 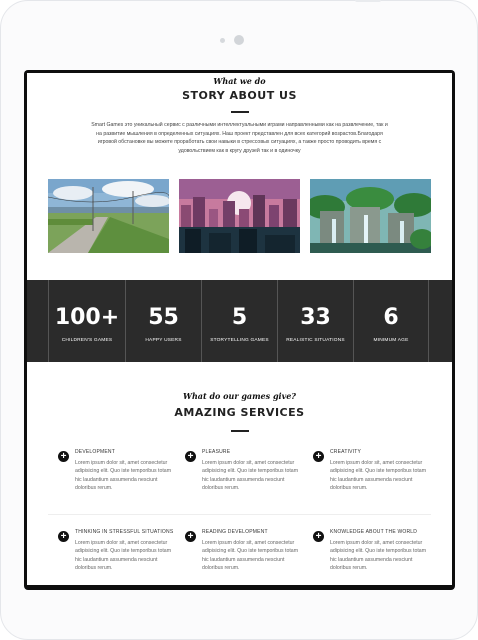 What do you see at coordinates (239, 40) in the screenshot?
I see `camera-icon` at bounding box center [239, 40].